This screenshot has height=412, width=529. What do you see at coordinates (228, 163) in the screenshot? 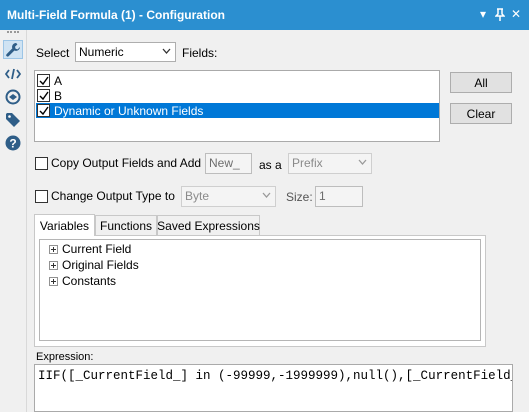
I see `prefix-suffix-text-input: New_` at bounding box center [228, 163].